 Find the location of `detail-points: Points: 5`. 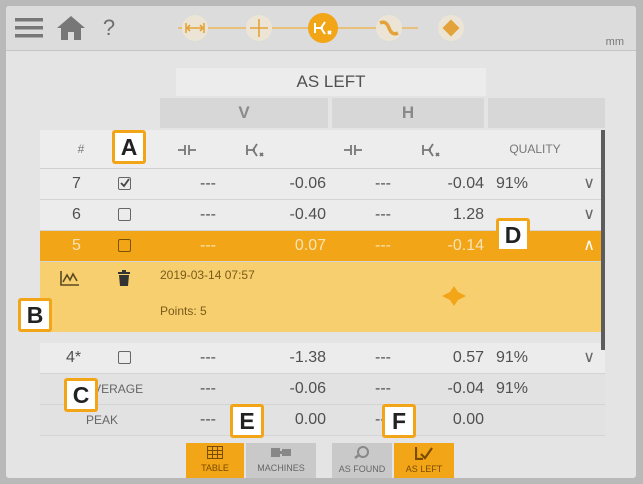

detail-points: Points: 5 is located at coordinates (183, 311).